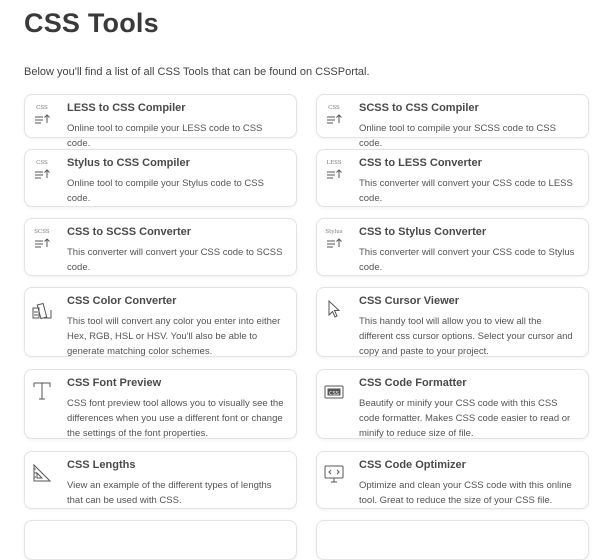 The height and width of the screenshot is (560, 600). I want to click on code-format-icon: CSS, so click(334, 391).